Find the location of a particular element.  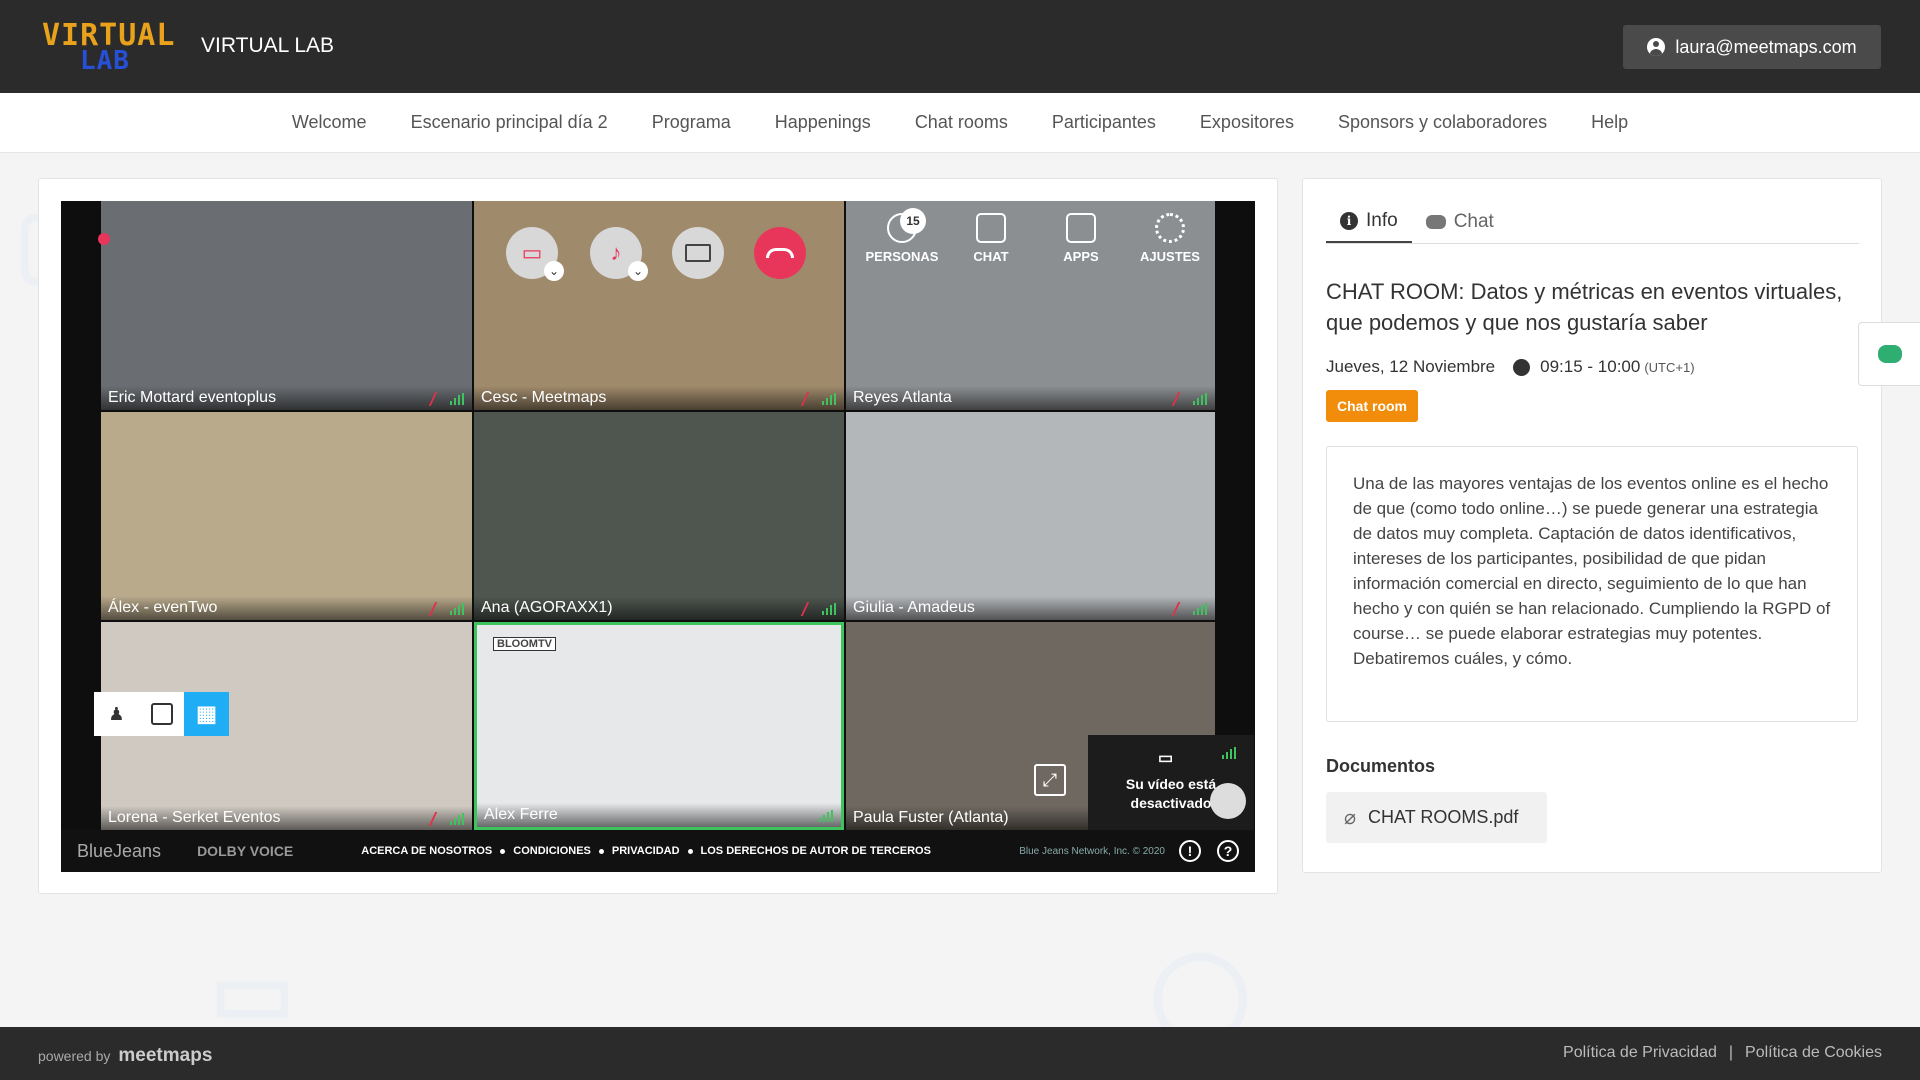

camera-toggle-button: ▭ ⌄ is located at coordinates (535, 254).